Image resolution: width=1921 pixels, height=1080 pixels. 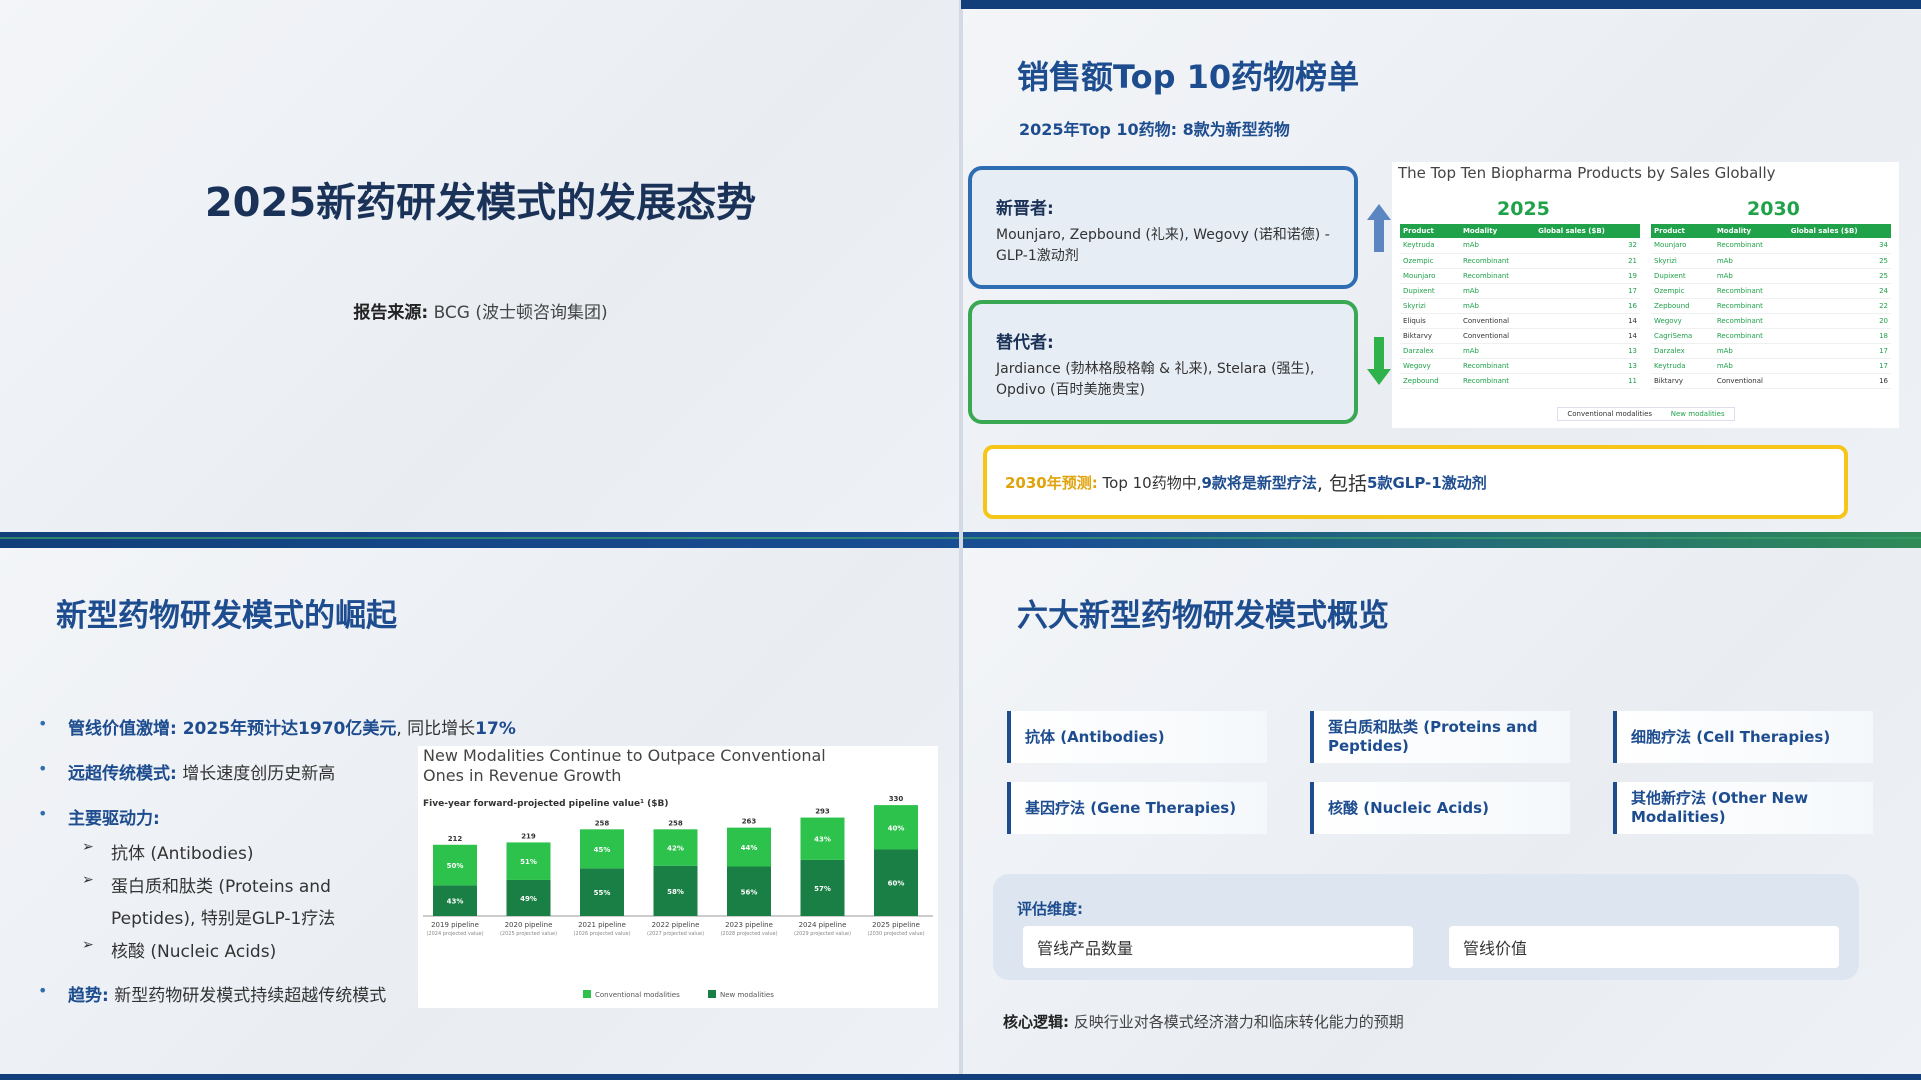 What do you see at coordinates (1154, 129) in the screenshot?
I see `slide-subheading: 2025年Top 10药物: 8款为新型药物` at bounding box center [1154, 129].